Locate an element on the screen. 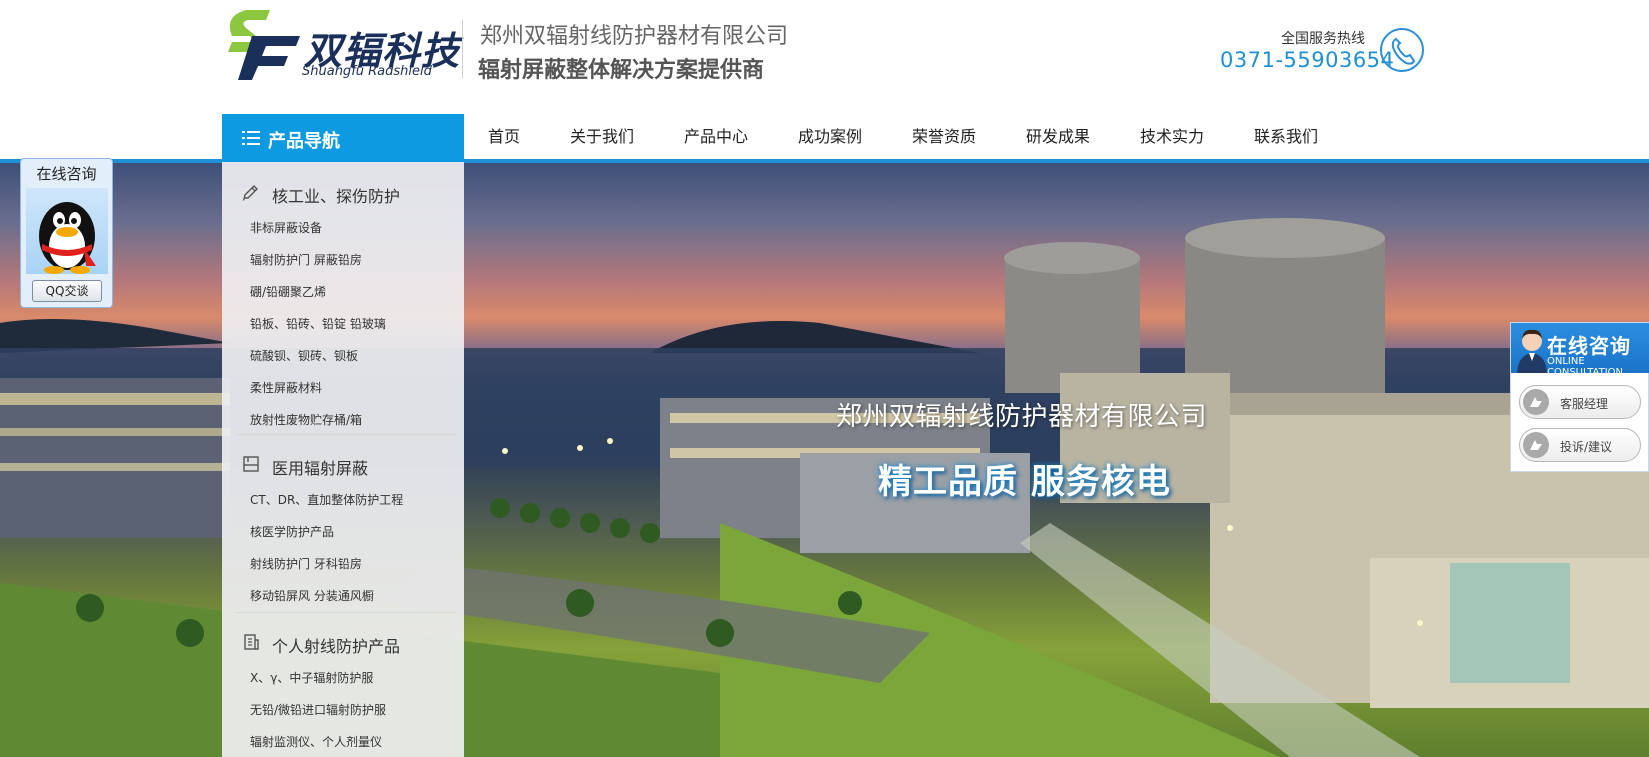 This screenshot has width=1649, height=757. nav-item-about: 关于我们 is located at coordinates (627, 137).